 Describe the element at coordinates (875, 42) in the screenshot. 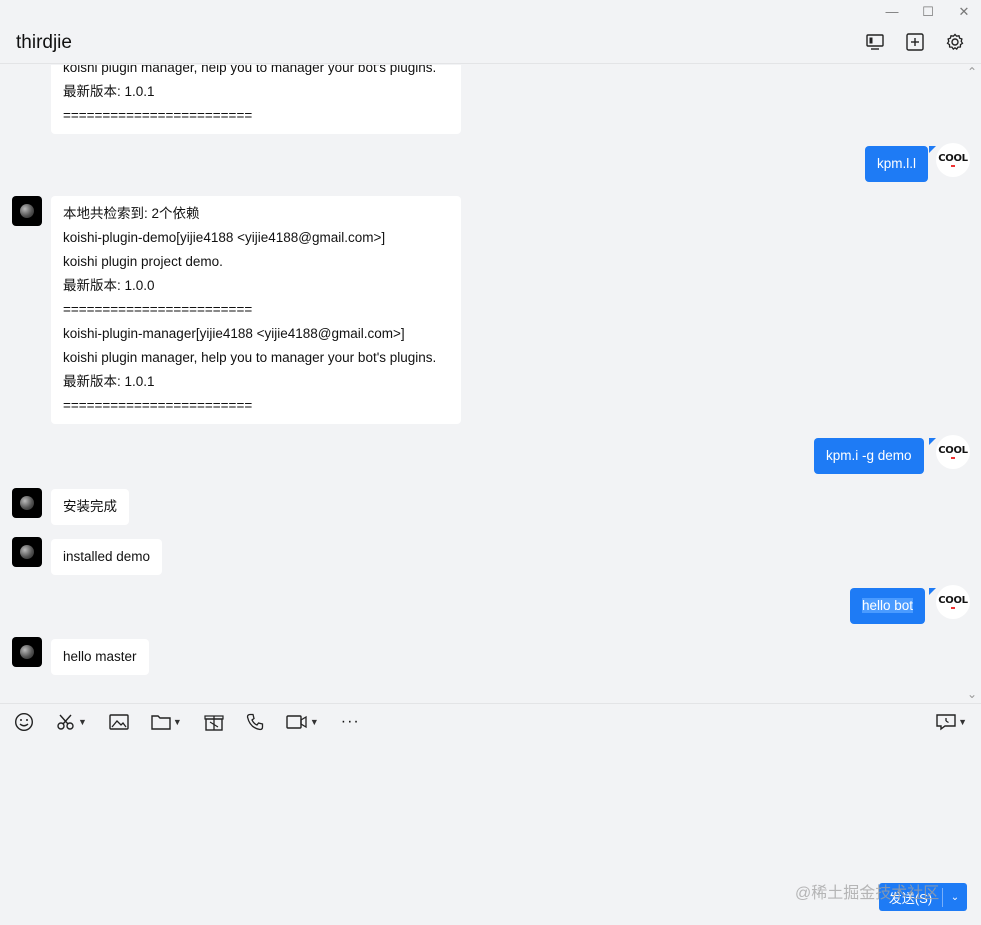

I see `screen-share-icon` at that location.